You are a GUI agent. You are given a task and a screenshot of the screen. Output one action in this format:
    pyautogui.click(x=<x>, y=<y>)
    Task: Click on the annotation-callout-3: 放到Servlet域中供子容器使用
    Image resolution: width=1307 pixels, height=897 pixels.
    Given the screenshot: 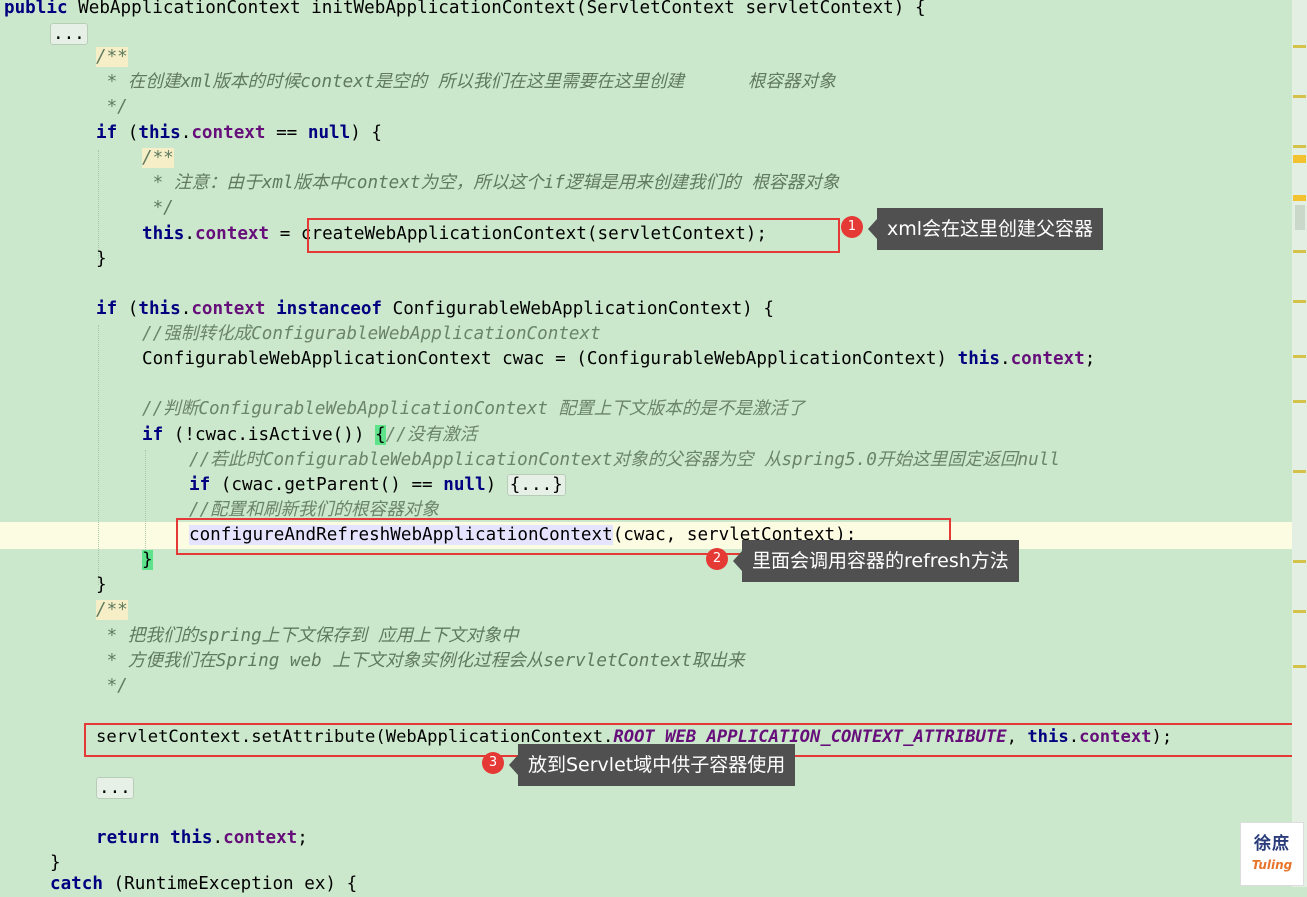 What is the action you would take?
    pyautogui.click(x=652, y=765)
    